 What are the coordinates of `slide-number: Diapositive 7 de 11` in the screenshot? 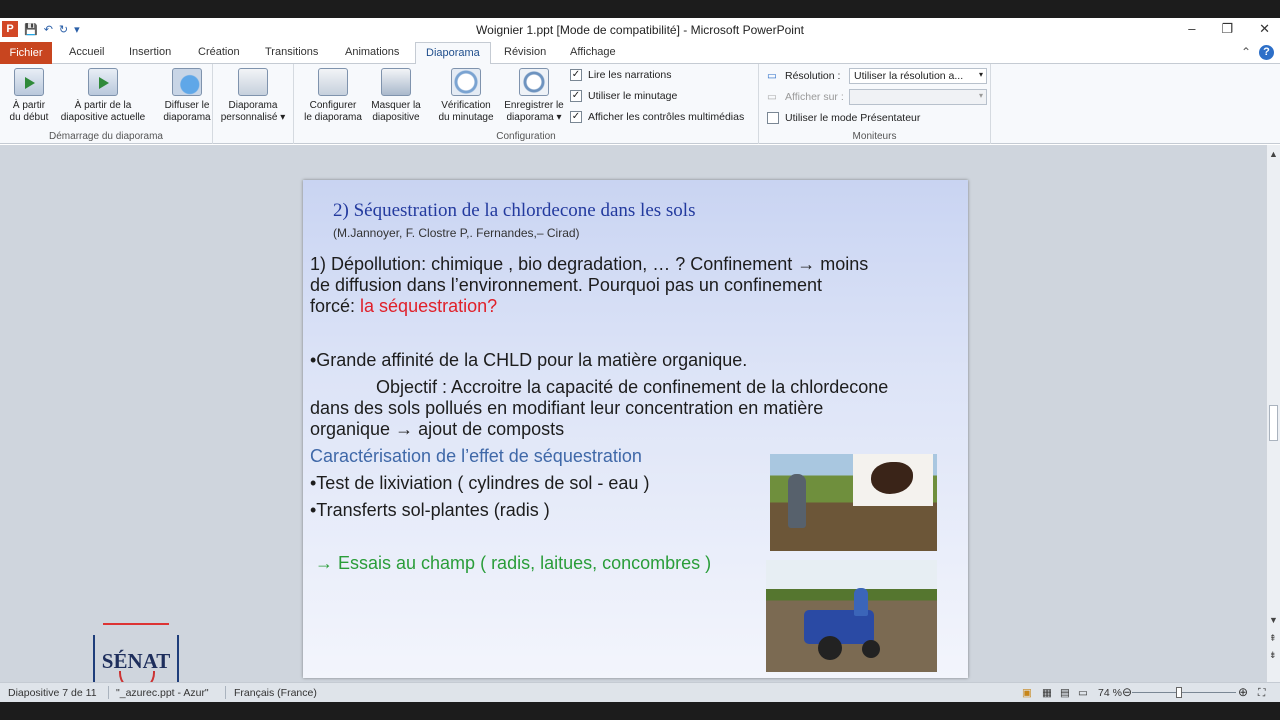 It's located at (52, 693).